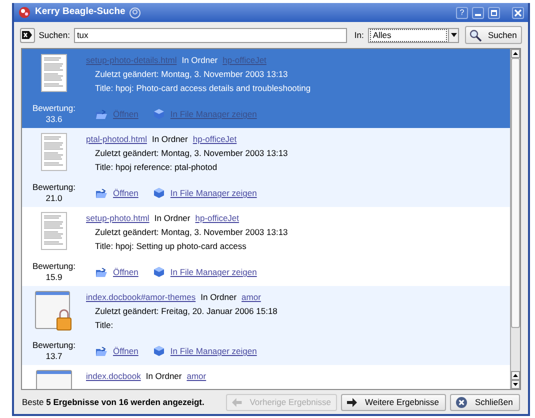 The image size is (535, 418). What do you see at coordinates (54, 119) in the screenshot?
I see `rating-value: 33.6` at bounding box center [54, 119].